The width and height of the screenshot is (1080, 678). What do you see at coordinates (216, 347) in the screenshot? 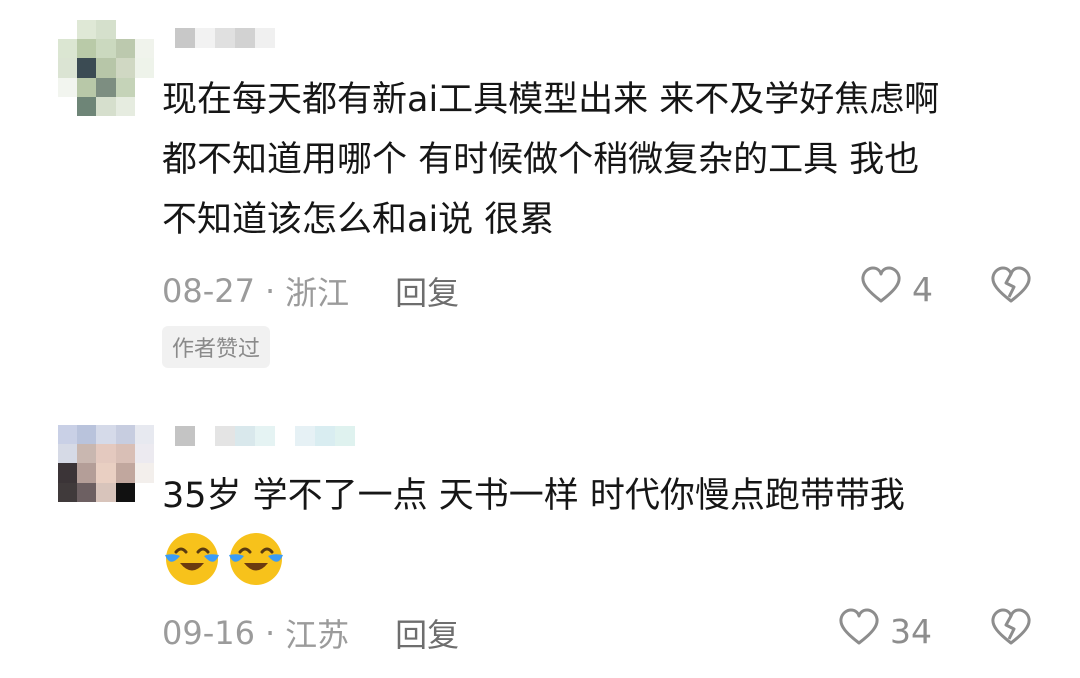
I see `author-liked-badge: 作者赞过` at bounding box center [216, 347].